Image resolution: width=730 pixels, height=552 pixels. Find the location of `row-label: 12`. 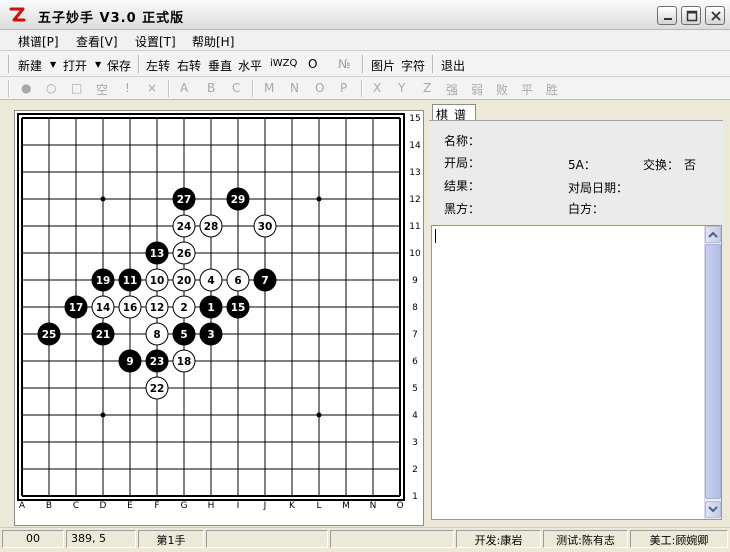

row-label: 12 is located at coordinates (414, 200).